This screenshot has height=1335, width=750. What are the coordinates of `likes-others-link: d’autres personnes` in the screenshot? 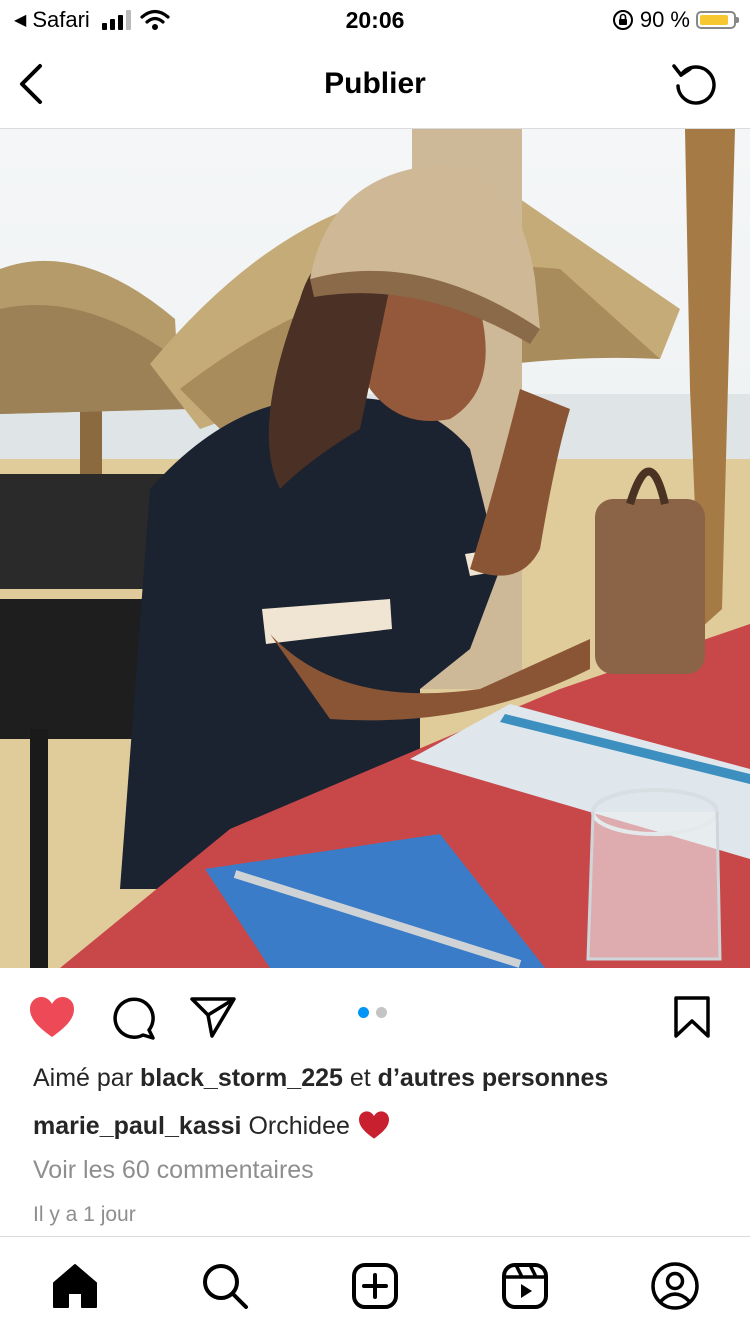 It's located at (493, 1078).